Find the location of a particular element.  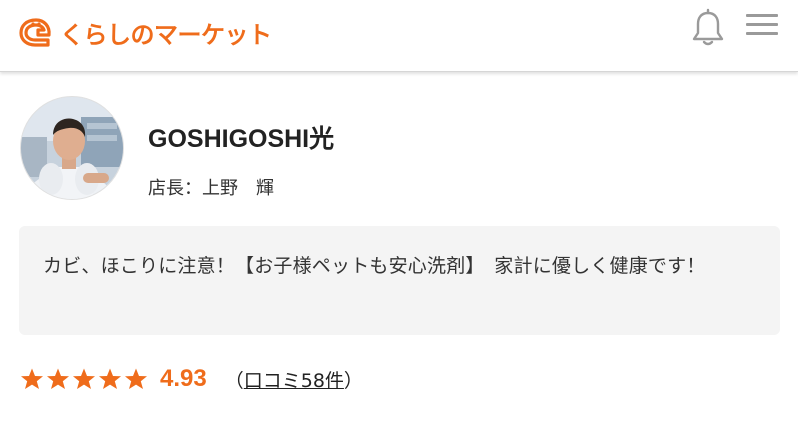

manager-label: 店長： is located at coordinates (175, 188).